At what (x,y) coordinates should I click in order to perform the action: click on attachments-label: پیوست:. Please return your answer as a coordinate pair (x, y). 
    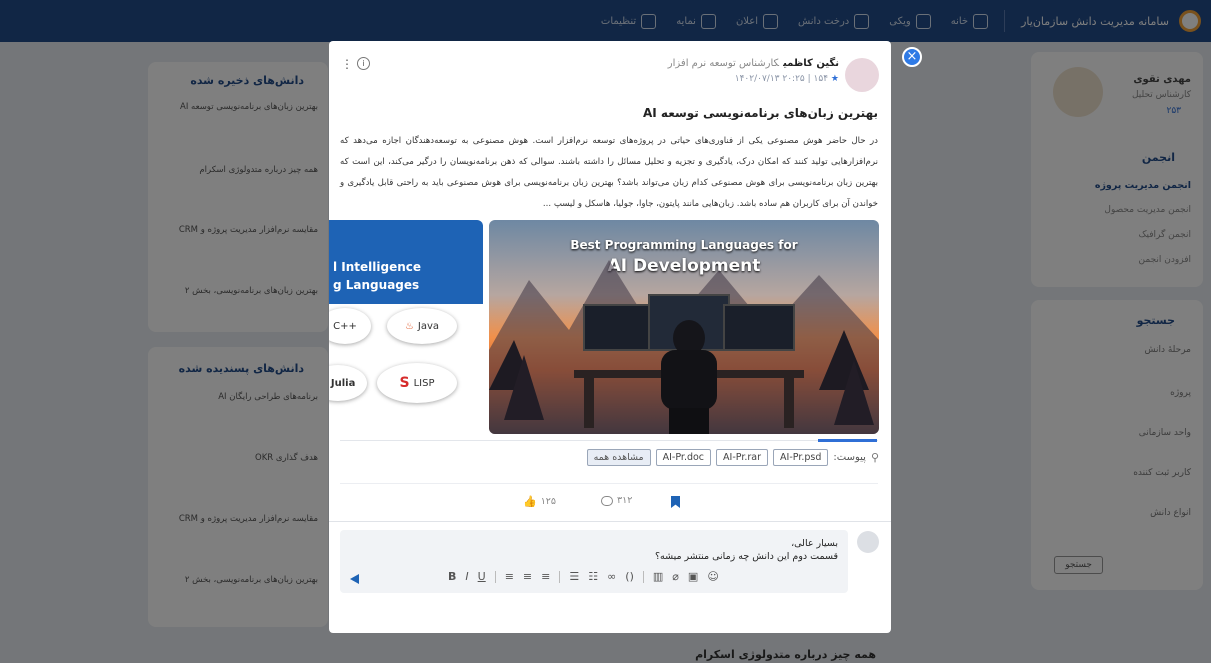
    Looking at the image, I should click on (849, 457).